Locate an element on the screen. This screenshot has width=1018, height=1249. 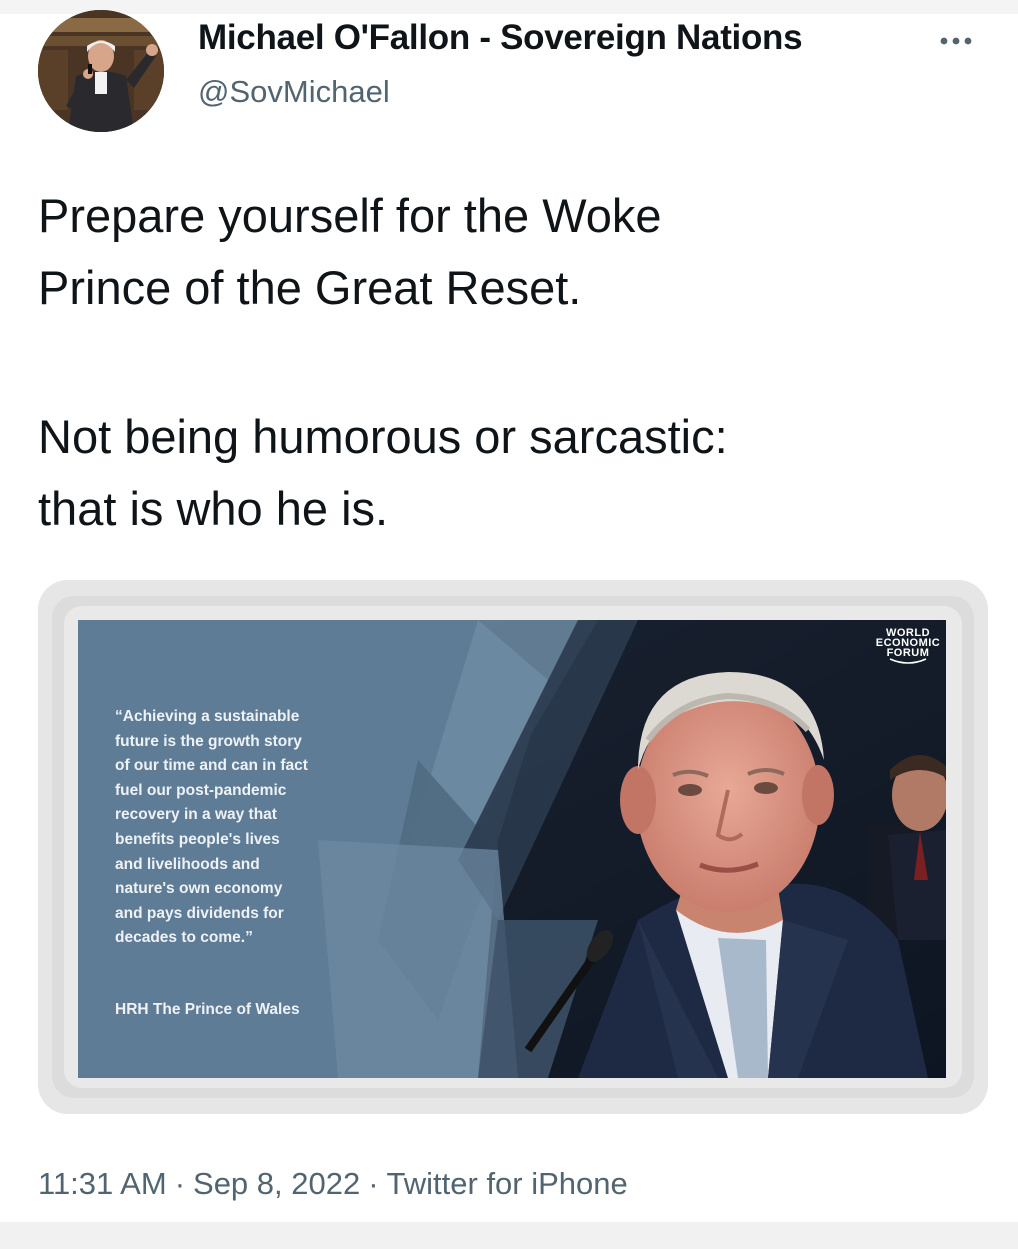
wef-logo-arc-icon is located at coordinates (908, 661).